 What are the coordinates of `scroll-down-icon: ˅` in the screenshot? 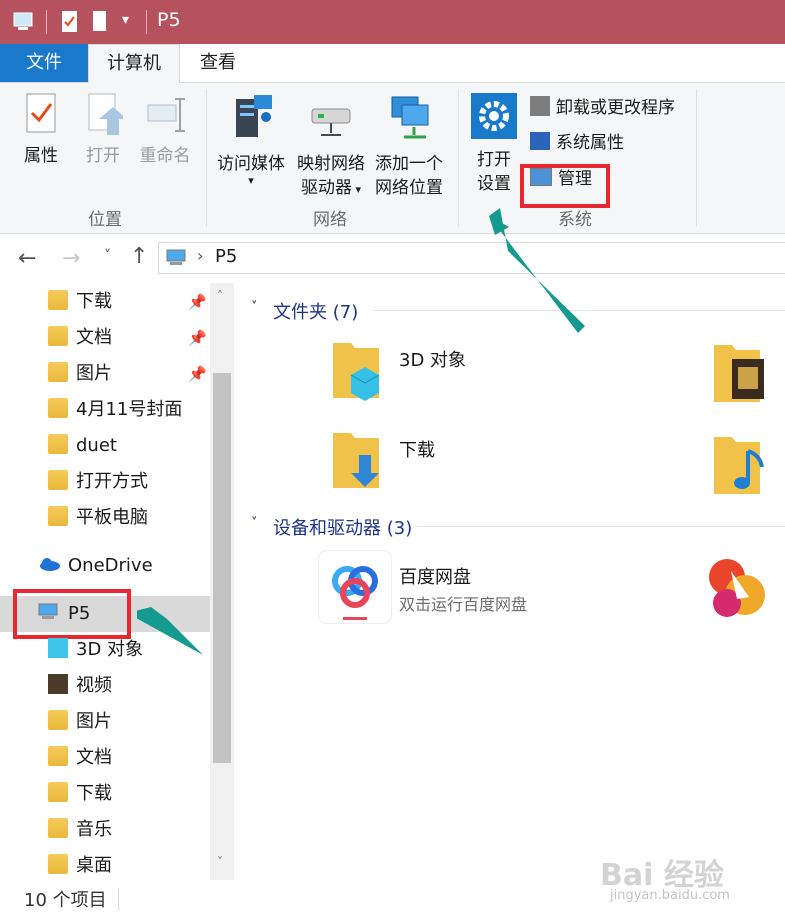 It's located at (220, 862).